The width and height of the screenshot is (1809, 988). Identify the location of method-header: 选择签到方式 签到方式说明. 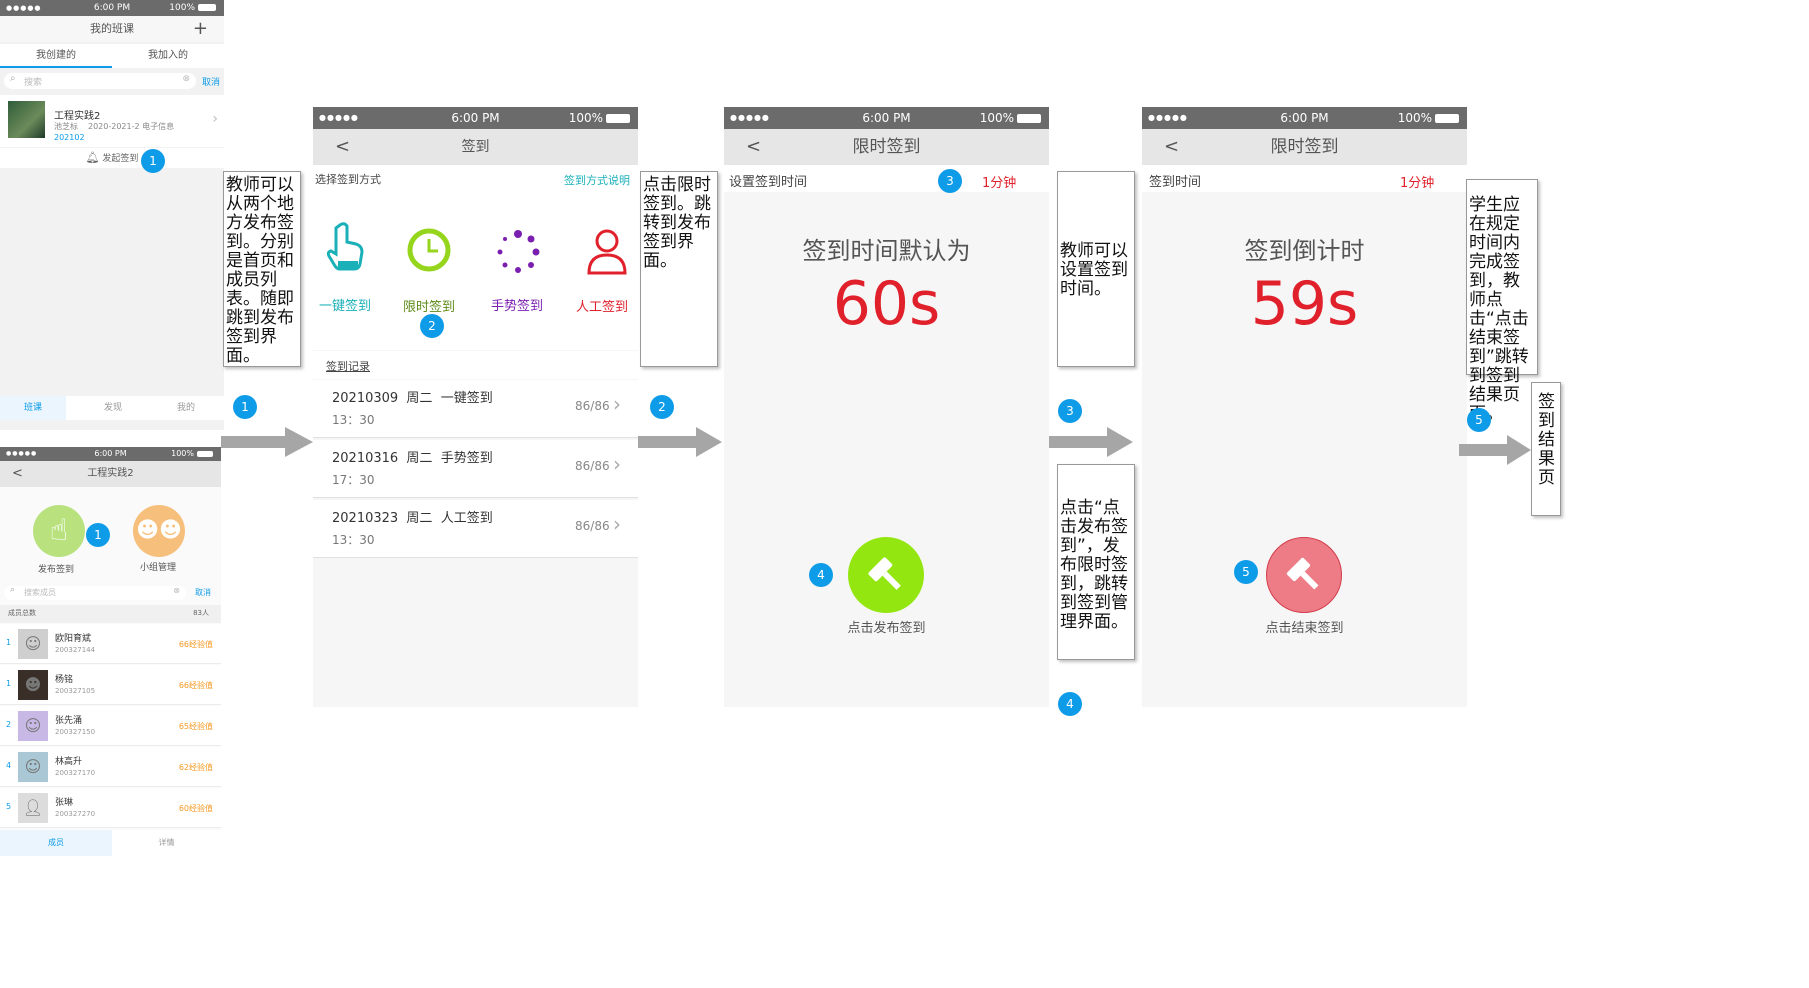
(475, 179).